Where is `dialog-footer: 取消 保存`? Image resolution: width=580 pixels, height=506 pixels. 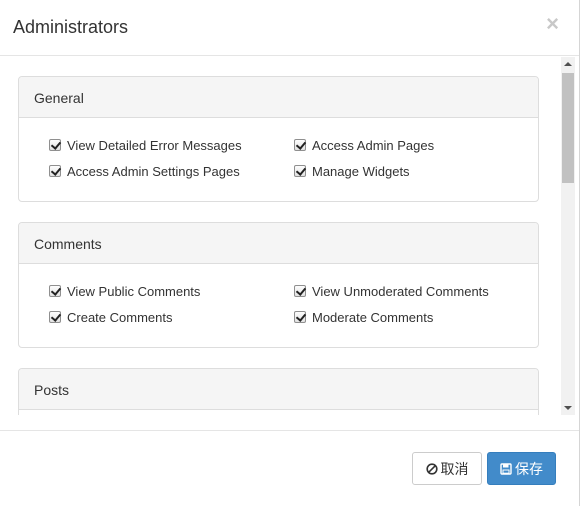
dialog-footer: 取消 保存 is located at coordinates (289, 468).